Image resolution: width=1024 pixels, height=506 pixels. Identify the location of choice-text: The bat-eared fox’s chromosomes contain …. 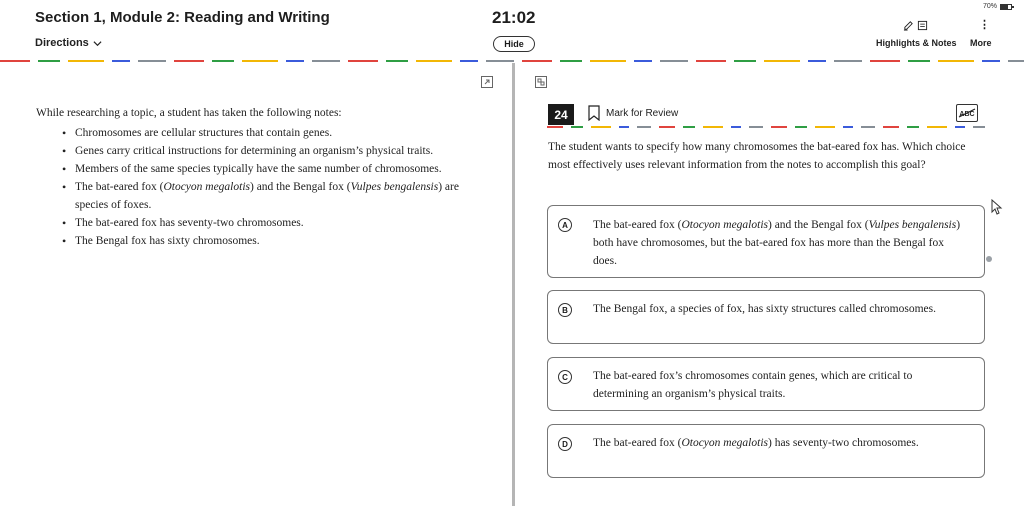
(781, 385).